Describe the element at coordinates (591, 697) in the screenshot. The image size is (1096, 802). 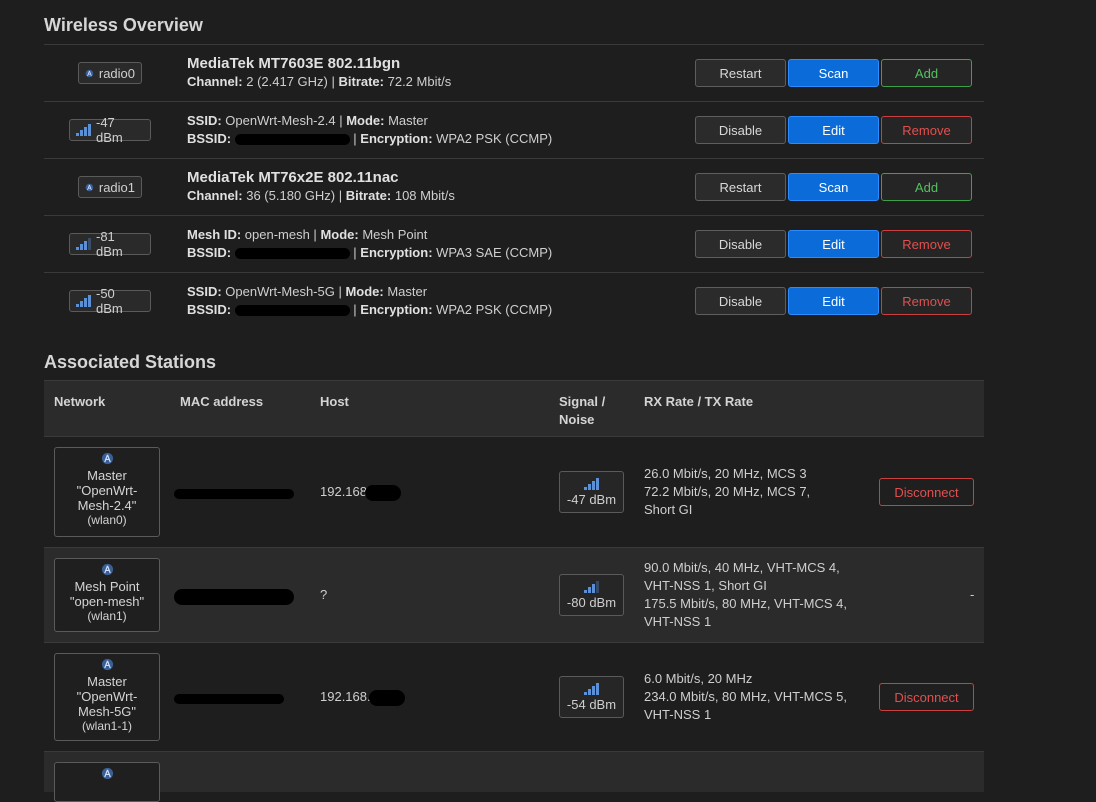
I see `signal-badge: -54 dBm` at that location.